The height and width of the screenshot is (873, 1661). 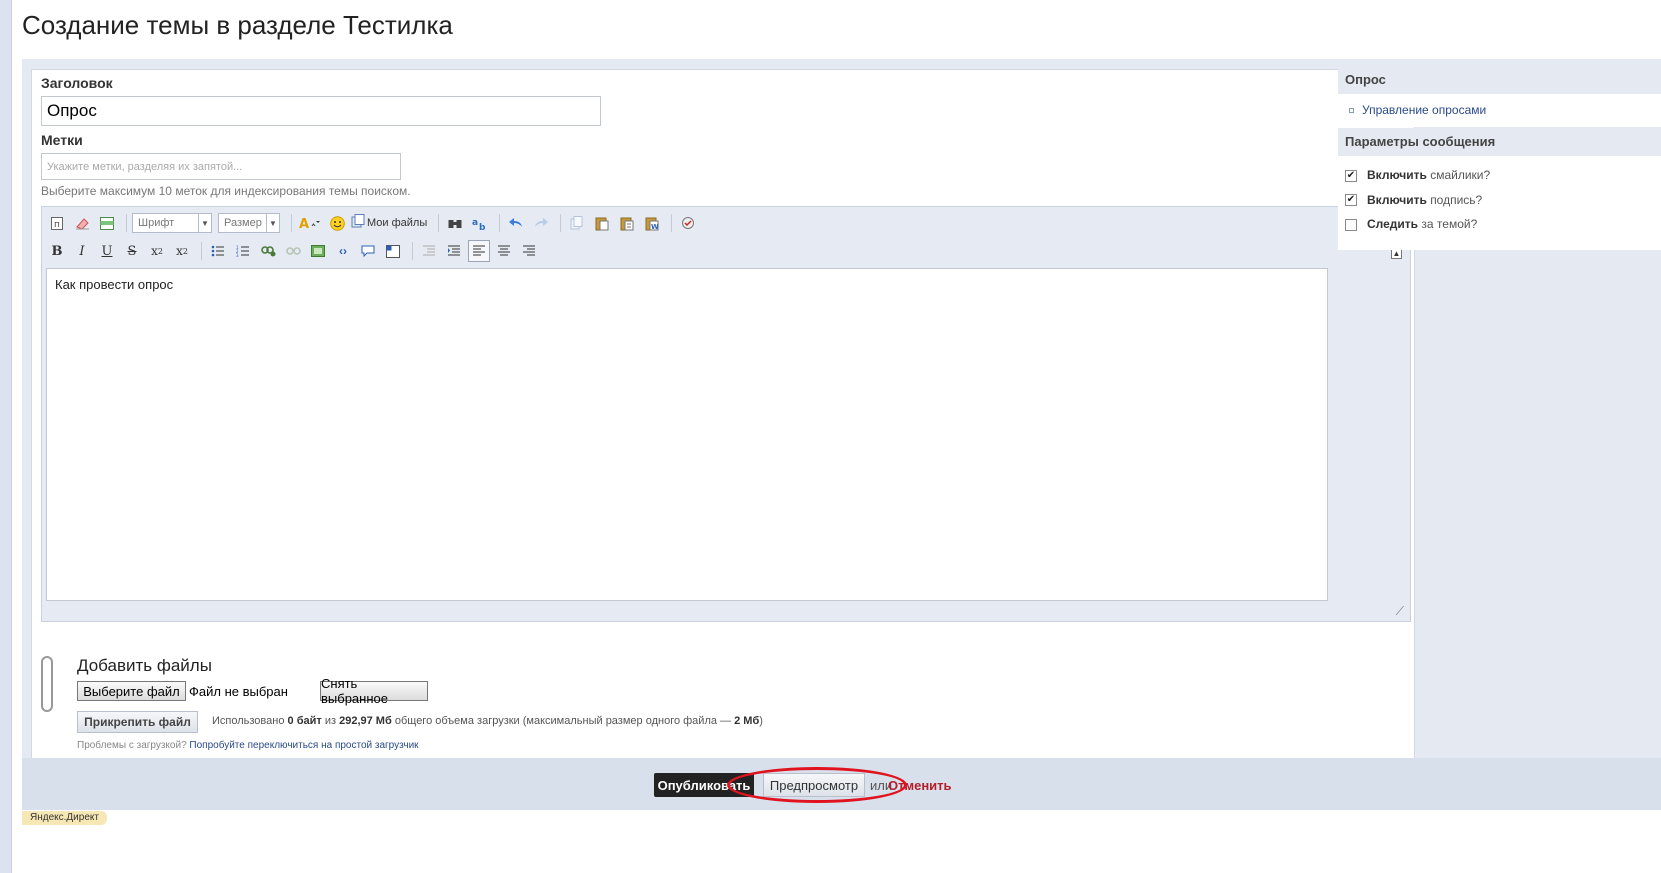 I want to click on svg-text: 3, so click(x=237, y=255).